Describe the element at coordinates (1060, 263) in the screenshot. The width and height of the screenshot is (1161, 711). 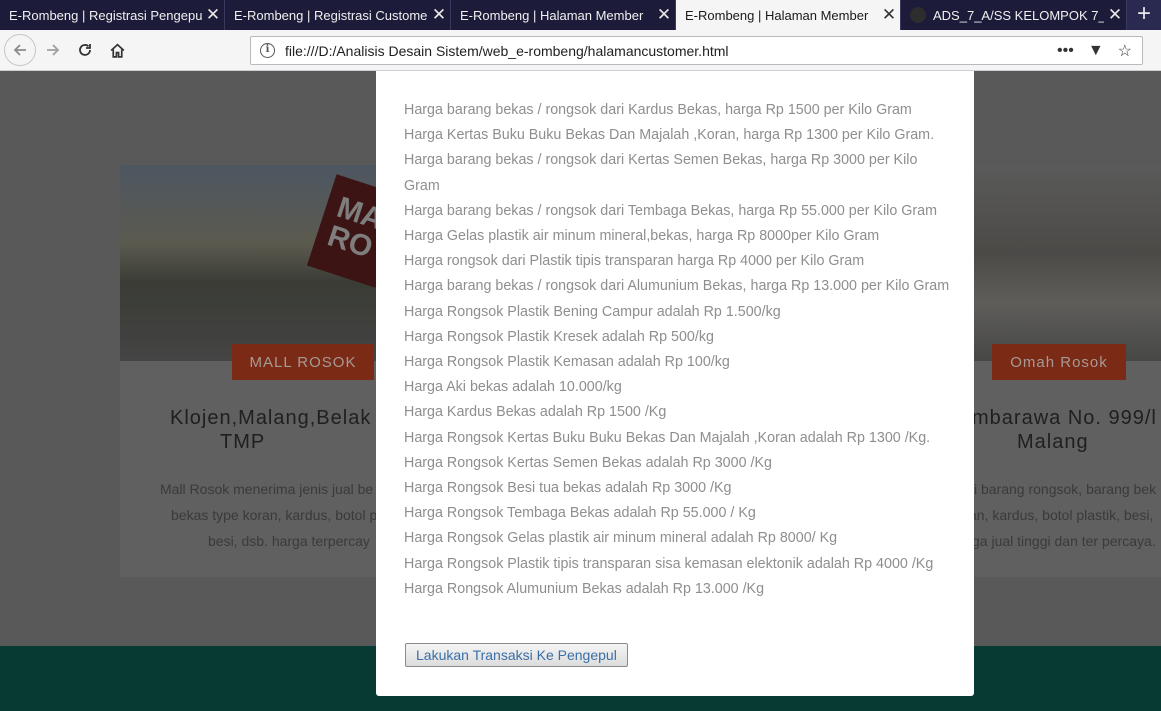
I see `card-photo` at that location.